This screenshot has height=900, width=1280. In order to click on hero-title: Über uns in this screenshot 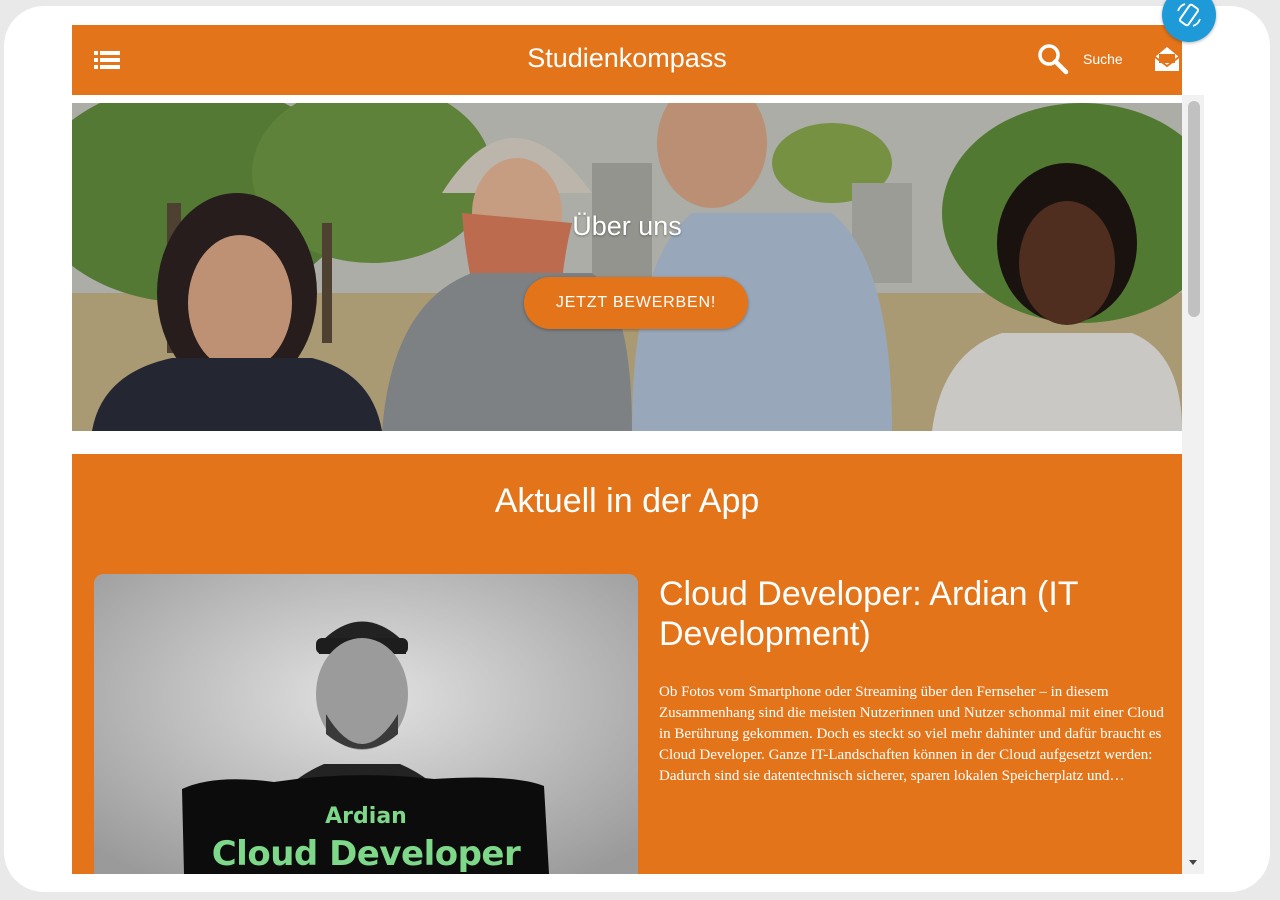, I will do `click(627, 226)`.